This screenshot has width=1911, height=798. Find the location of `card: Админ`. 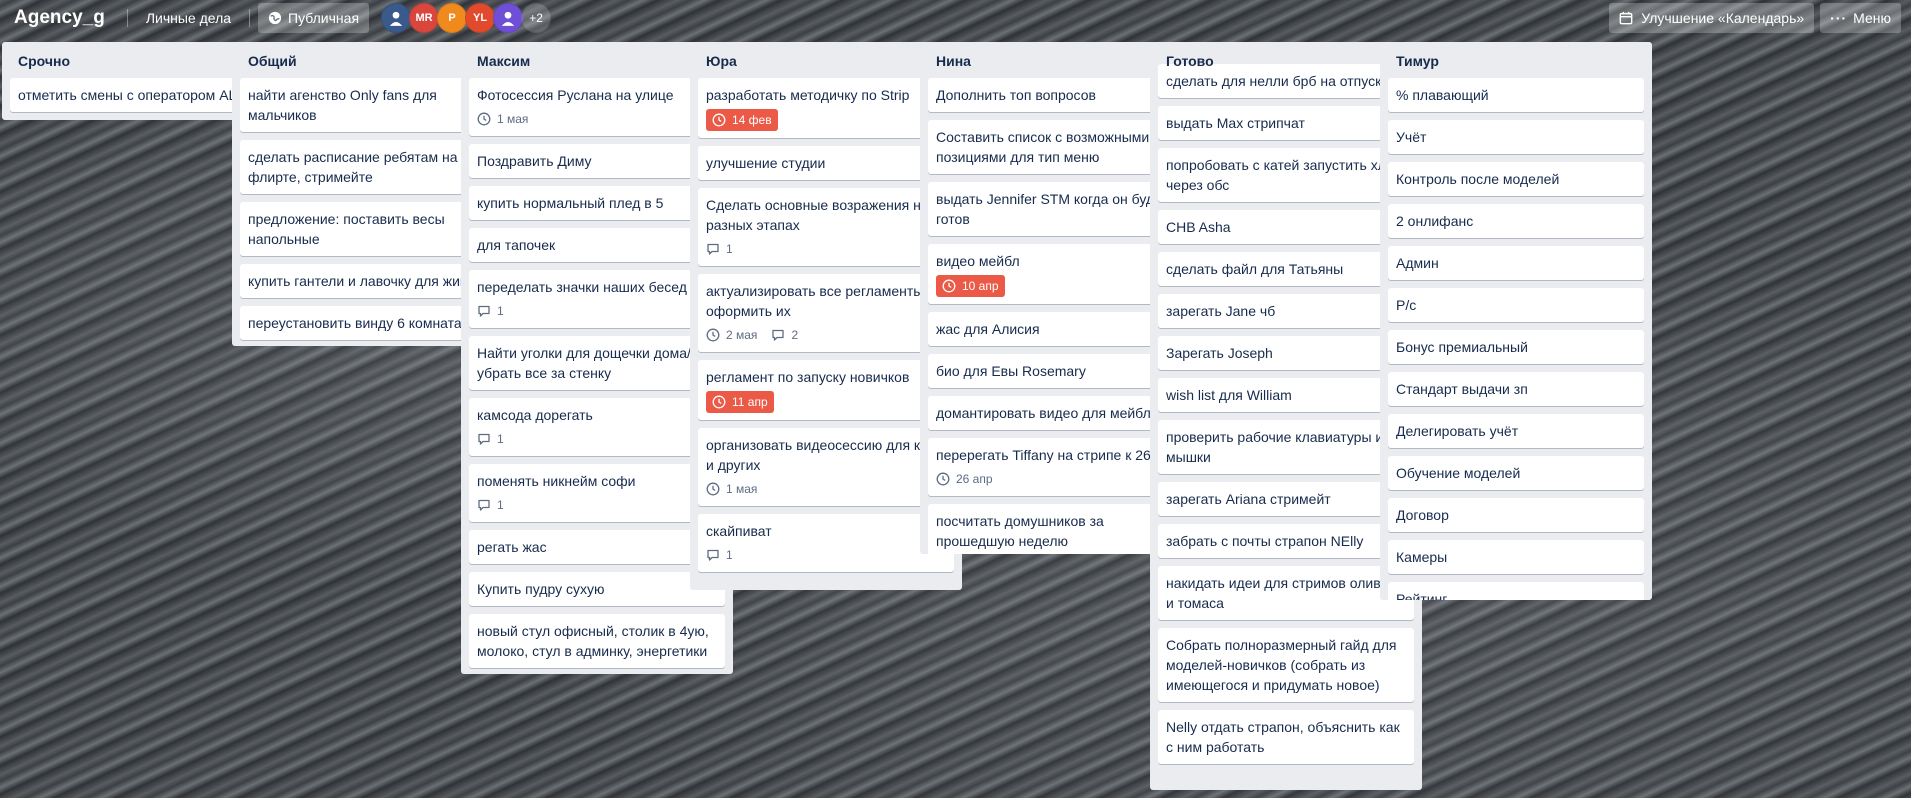

card: Админ is located at coordinates (1516, 263).